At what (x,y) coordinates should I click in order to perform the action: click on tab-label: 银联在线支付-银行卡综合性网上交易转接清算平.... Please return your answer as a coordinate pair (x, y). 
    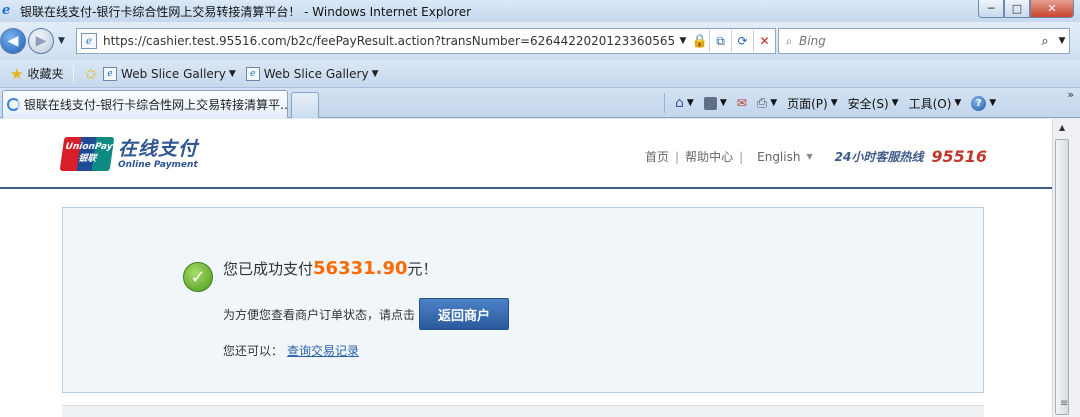
    Looking at the image, I should click on (155, 105).